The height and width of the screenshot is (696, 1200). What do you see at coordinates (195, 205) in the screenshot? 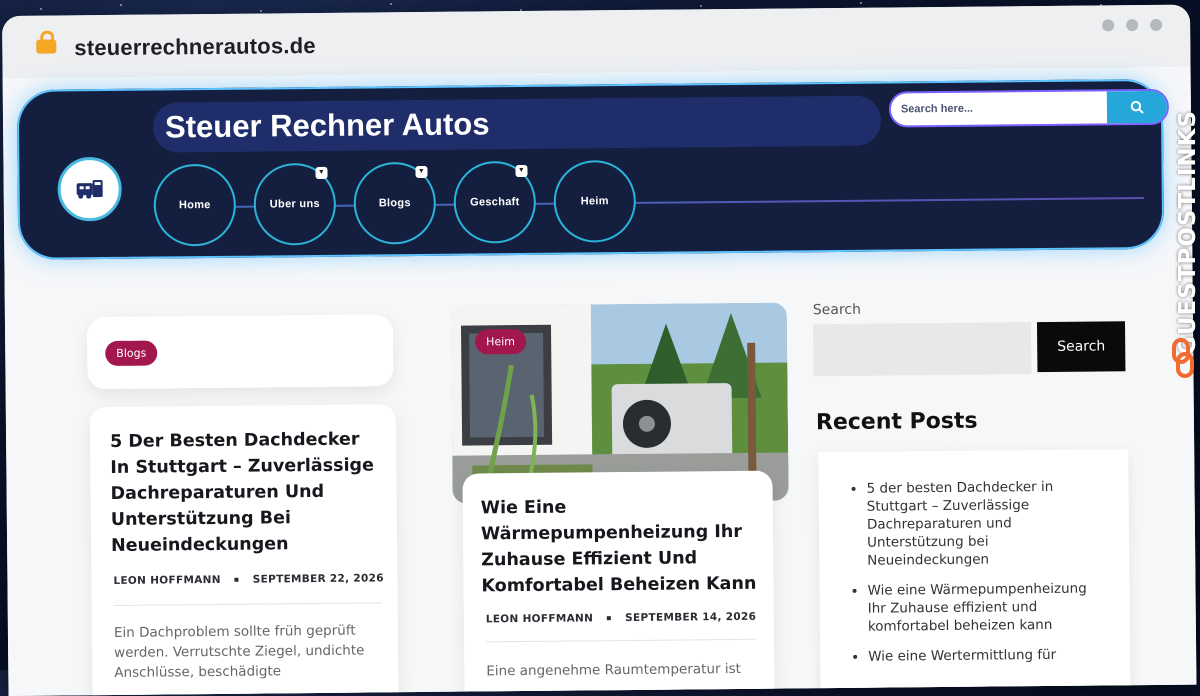
I see `nav-item-home: Home` at bounding box center [195, 205].